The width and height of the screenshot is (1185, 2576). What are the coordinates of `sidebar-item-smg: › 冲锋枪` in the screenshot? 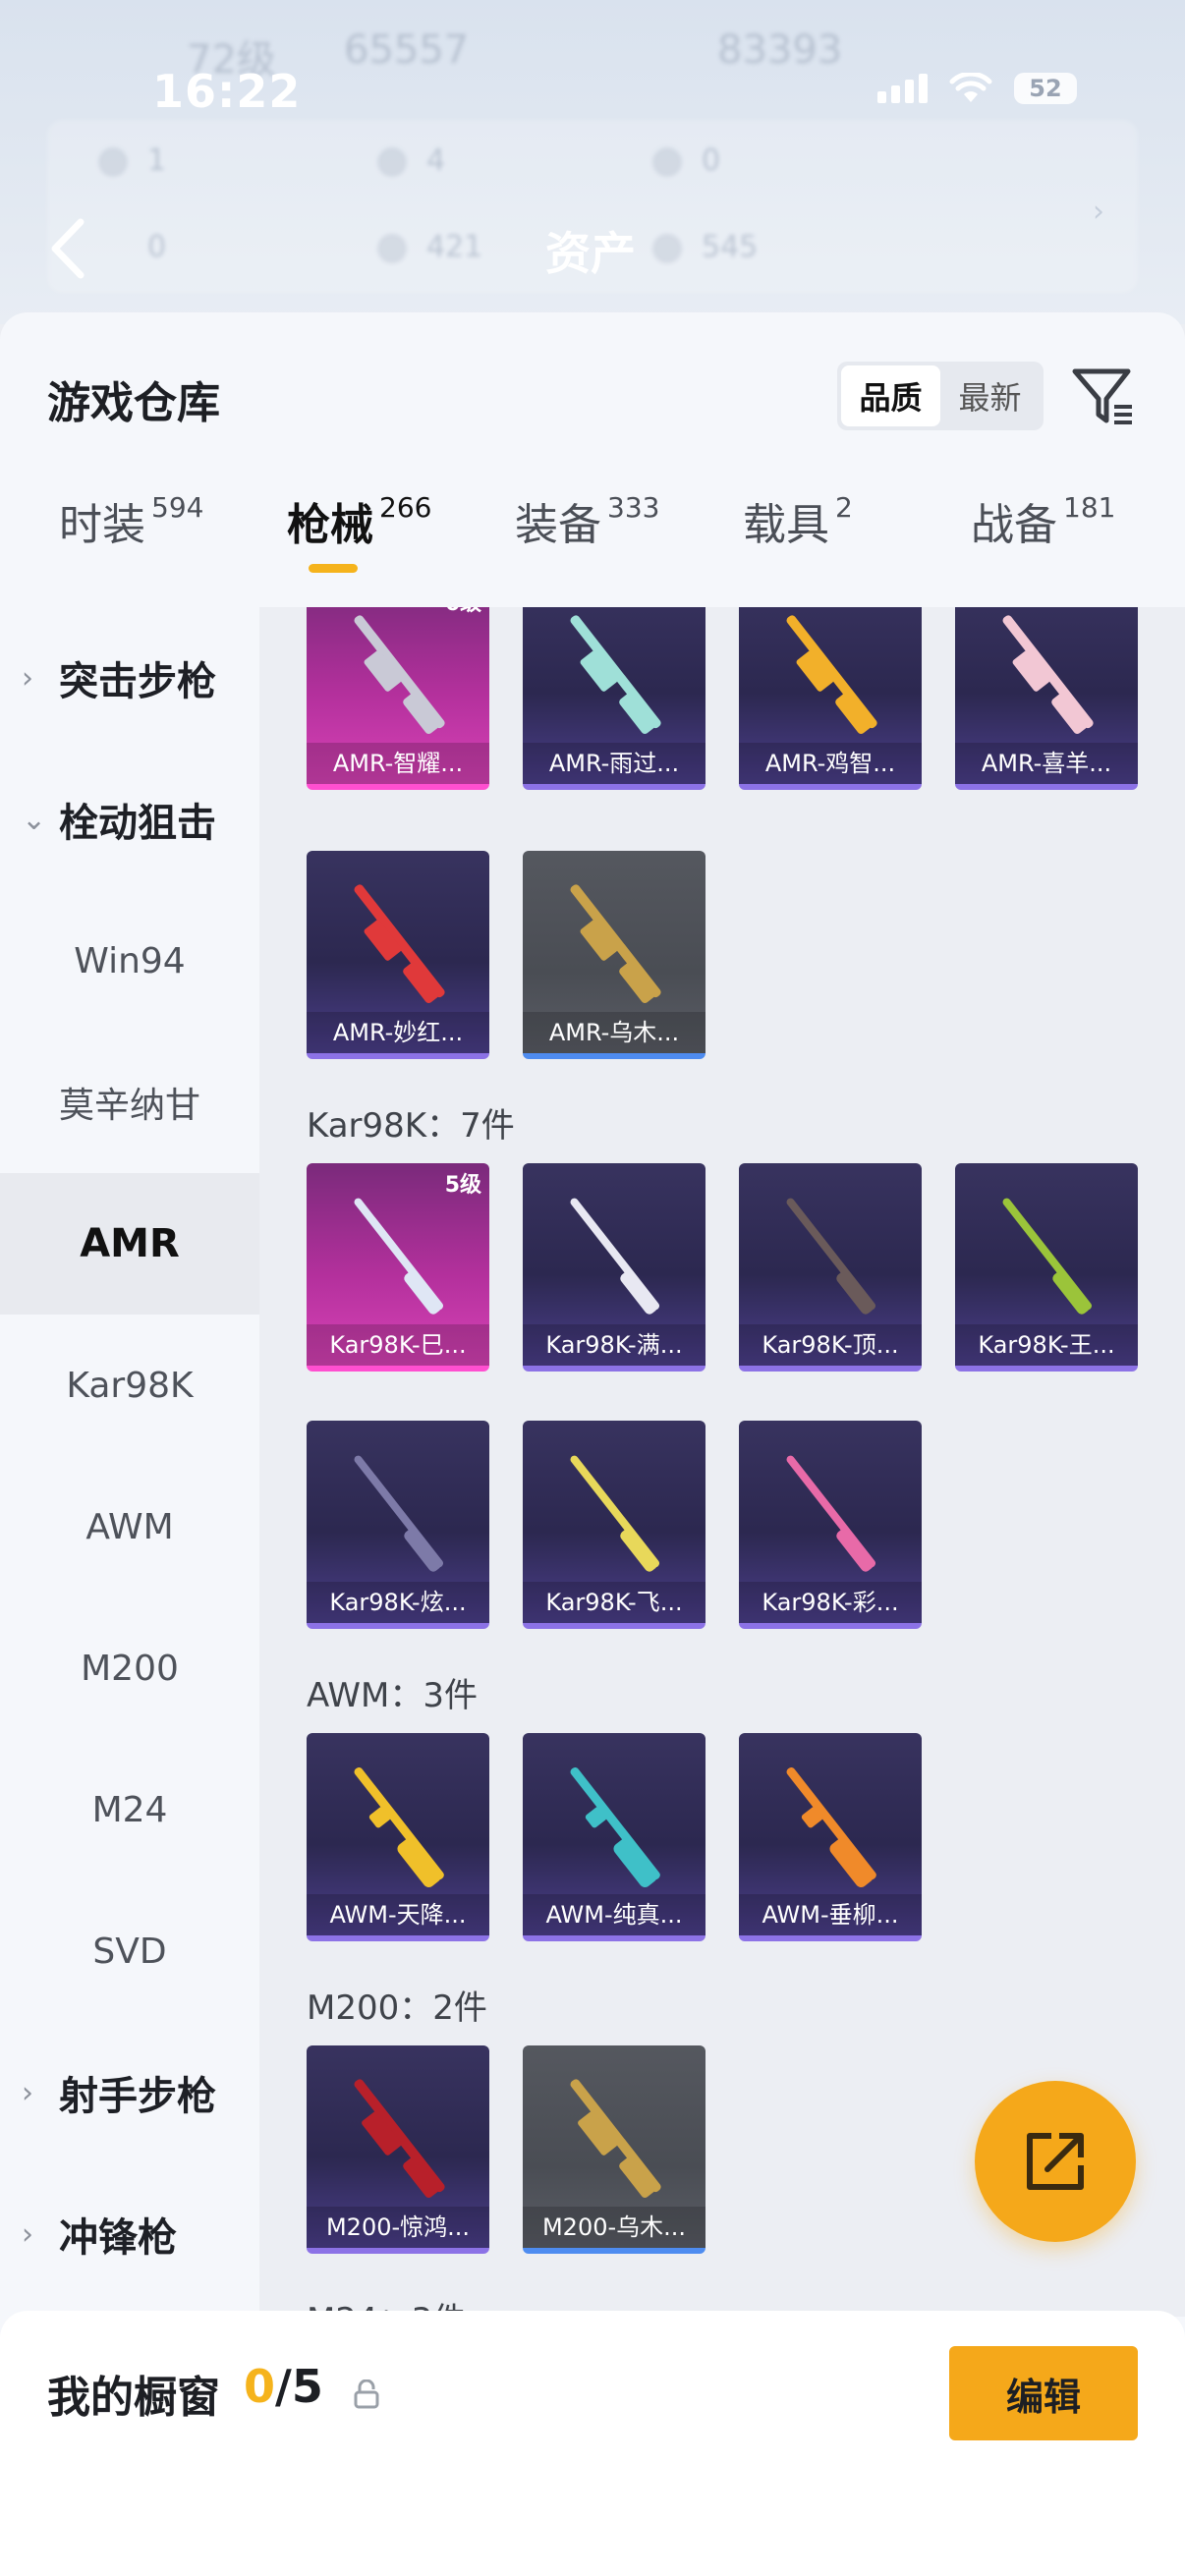 It's located at (130, 2234).